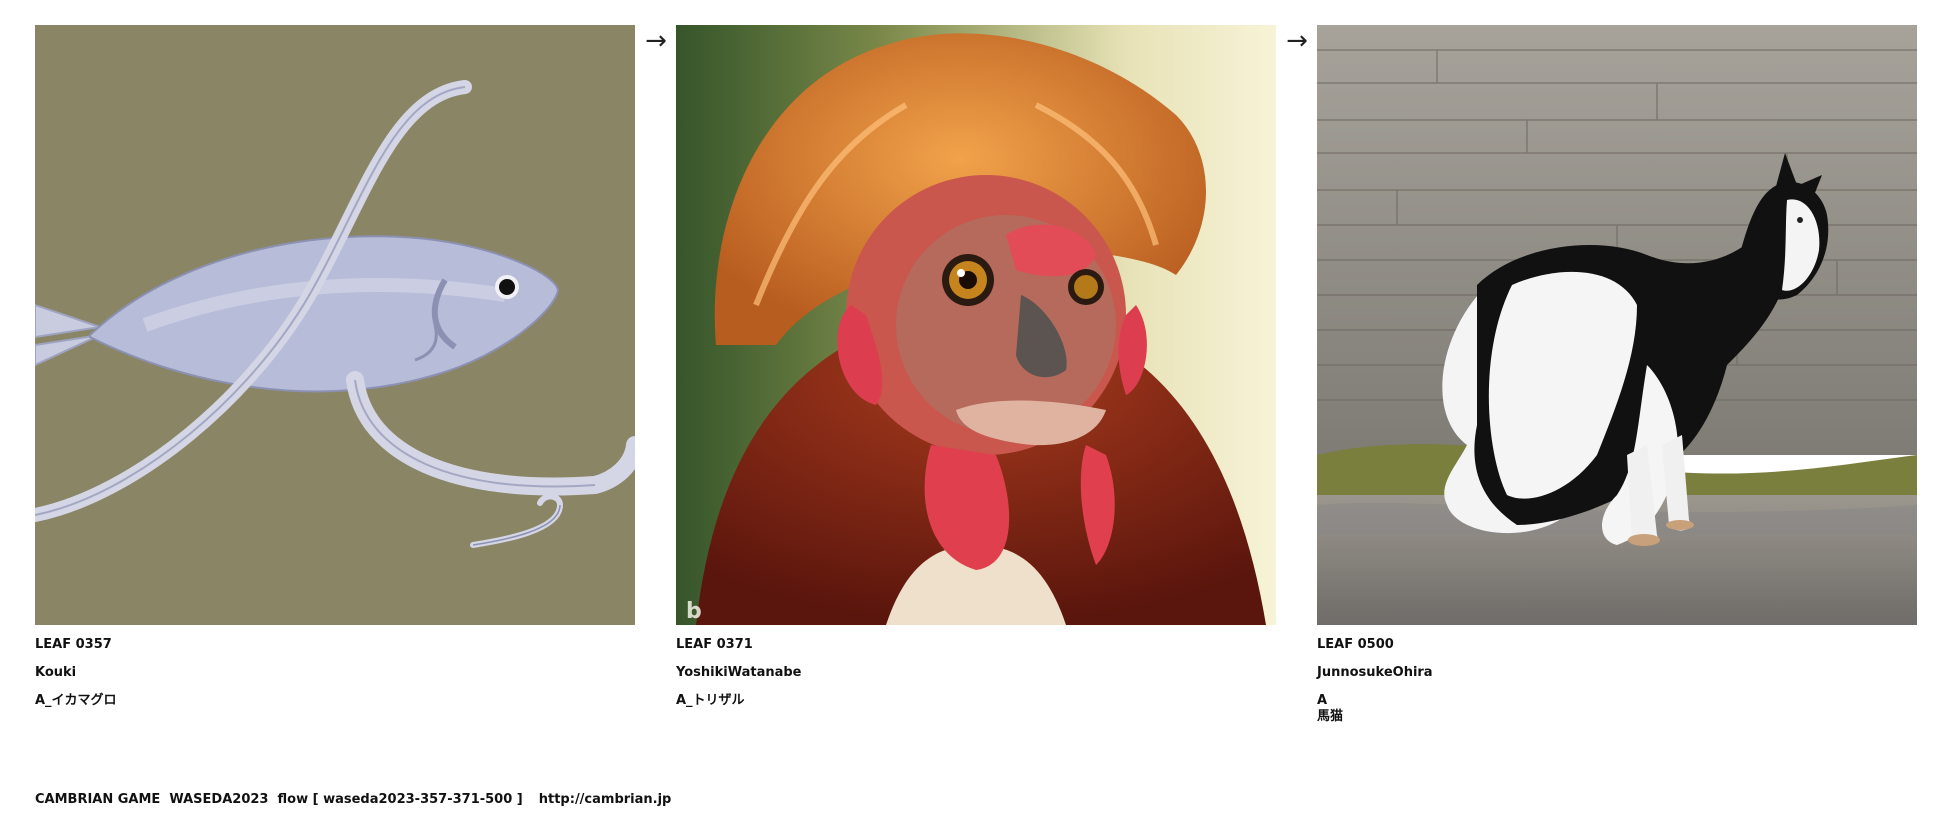 This screenshot has height=827, width=1952. What do you see at coordinates (1375, 672) in the screenshot?
I see `leaf-author: JunnosukeOhira` at bounding box center [1375, 672].